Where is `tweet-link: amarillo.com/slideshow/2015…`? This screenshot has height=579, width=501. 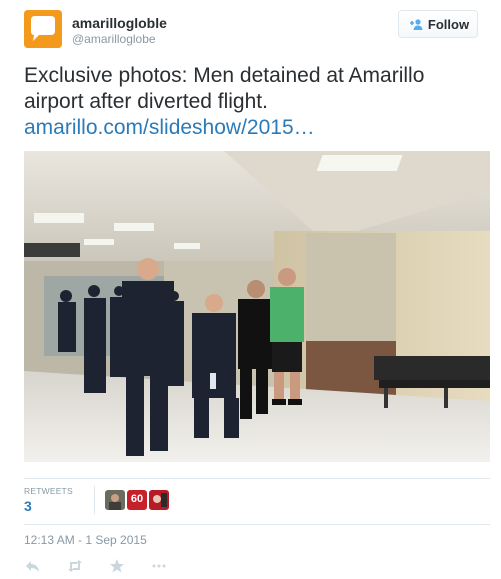
tweet-link: amarillo.com/slideshow/2015… is located at coordinates (169, 128).